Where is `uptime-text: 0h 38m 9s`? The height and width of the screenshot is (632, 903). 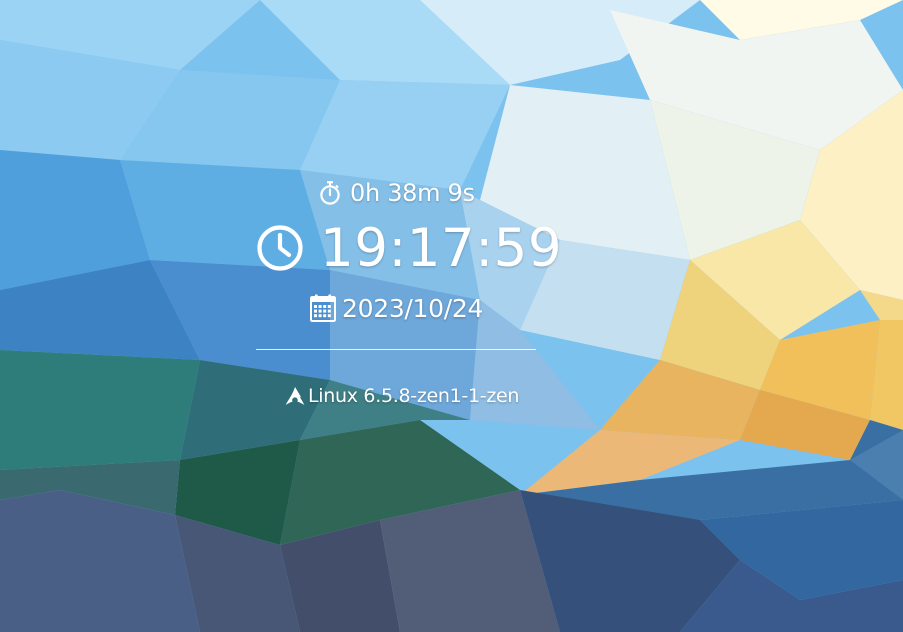 uptime-text: 0h 38m 9s is located at coordinates (412, 193).